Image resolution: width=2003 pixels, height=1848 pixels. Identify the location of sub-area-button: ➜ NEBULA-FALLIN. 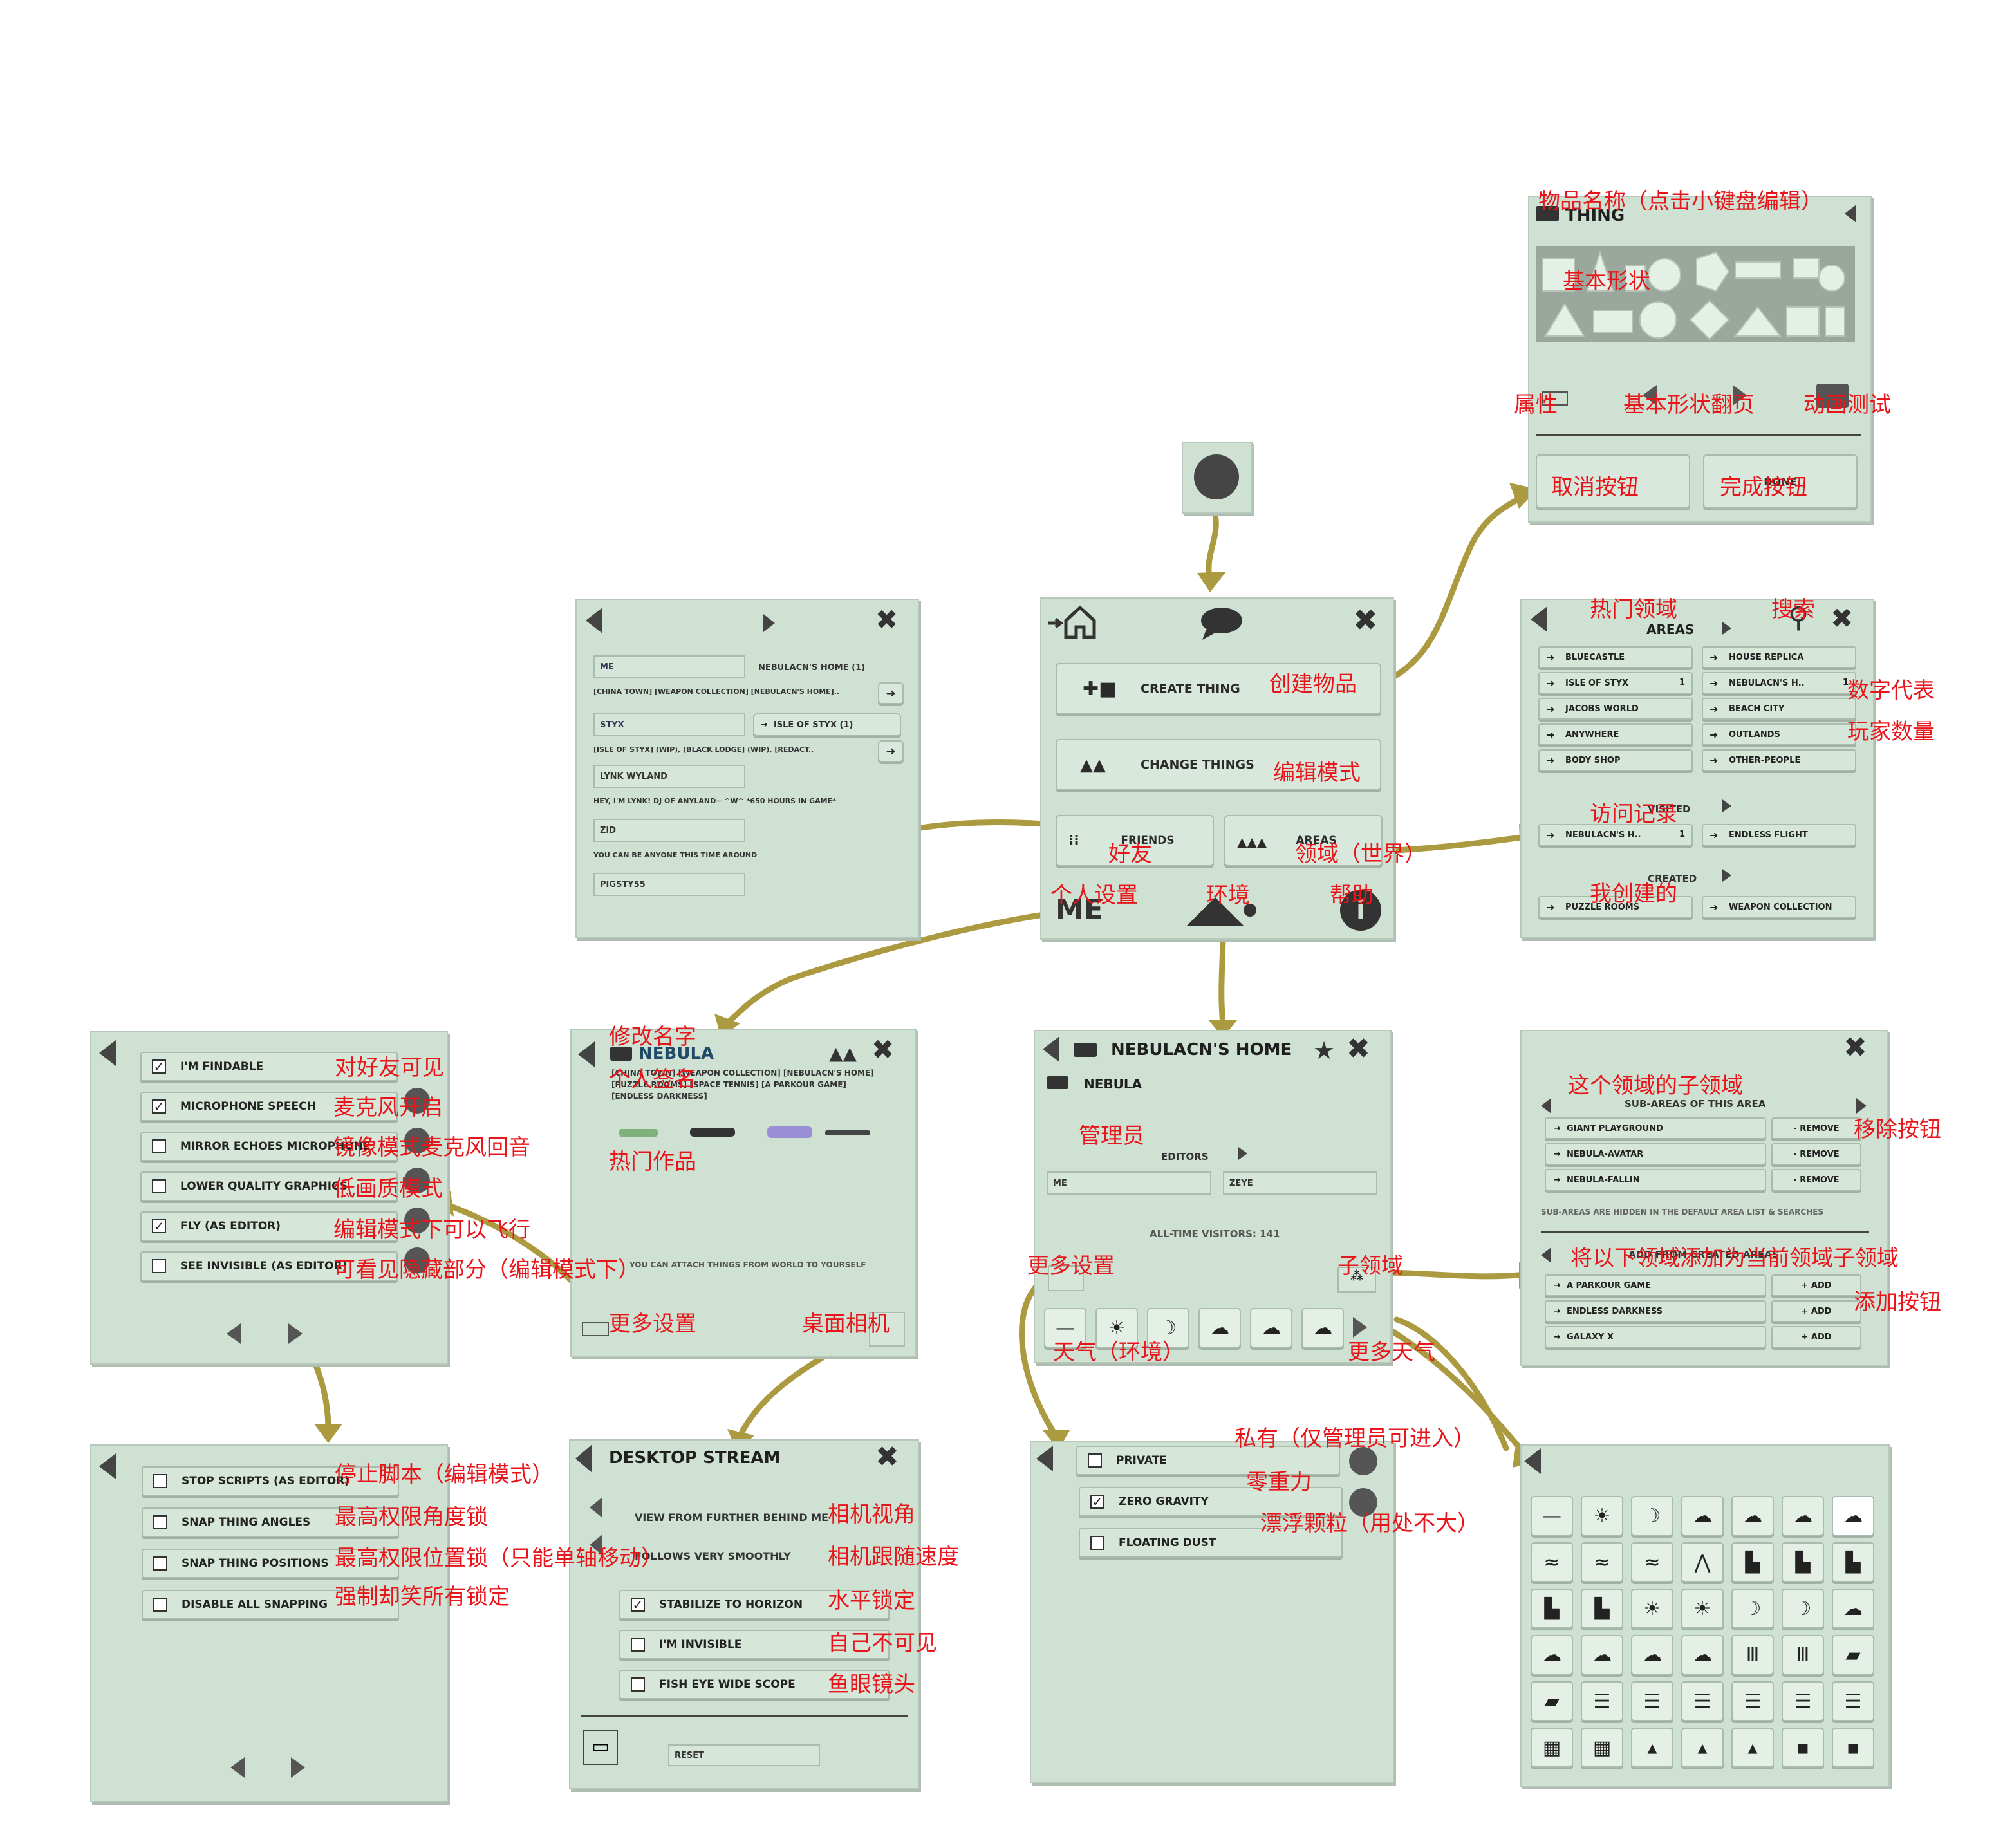
(1655, 1180).